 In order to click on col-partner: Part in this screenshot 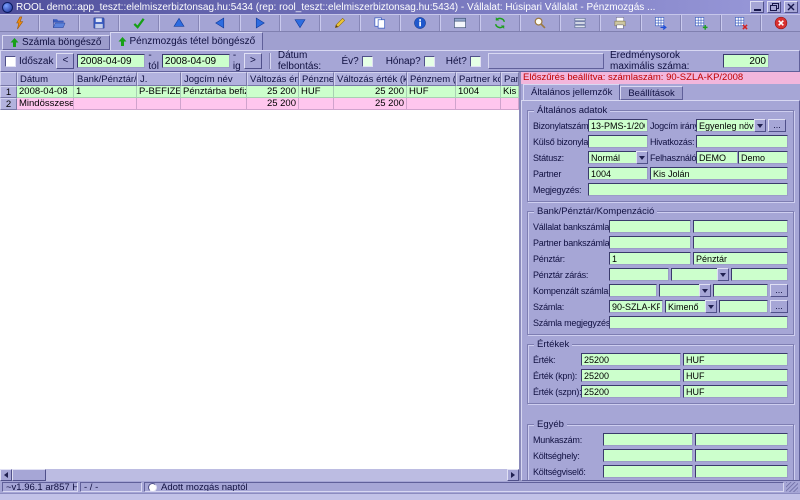, I will do `click(510, 79)`.